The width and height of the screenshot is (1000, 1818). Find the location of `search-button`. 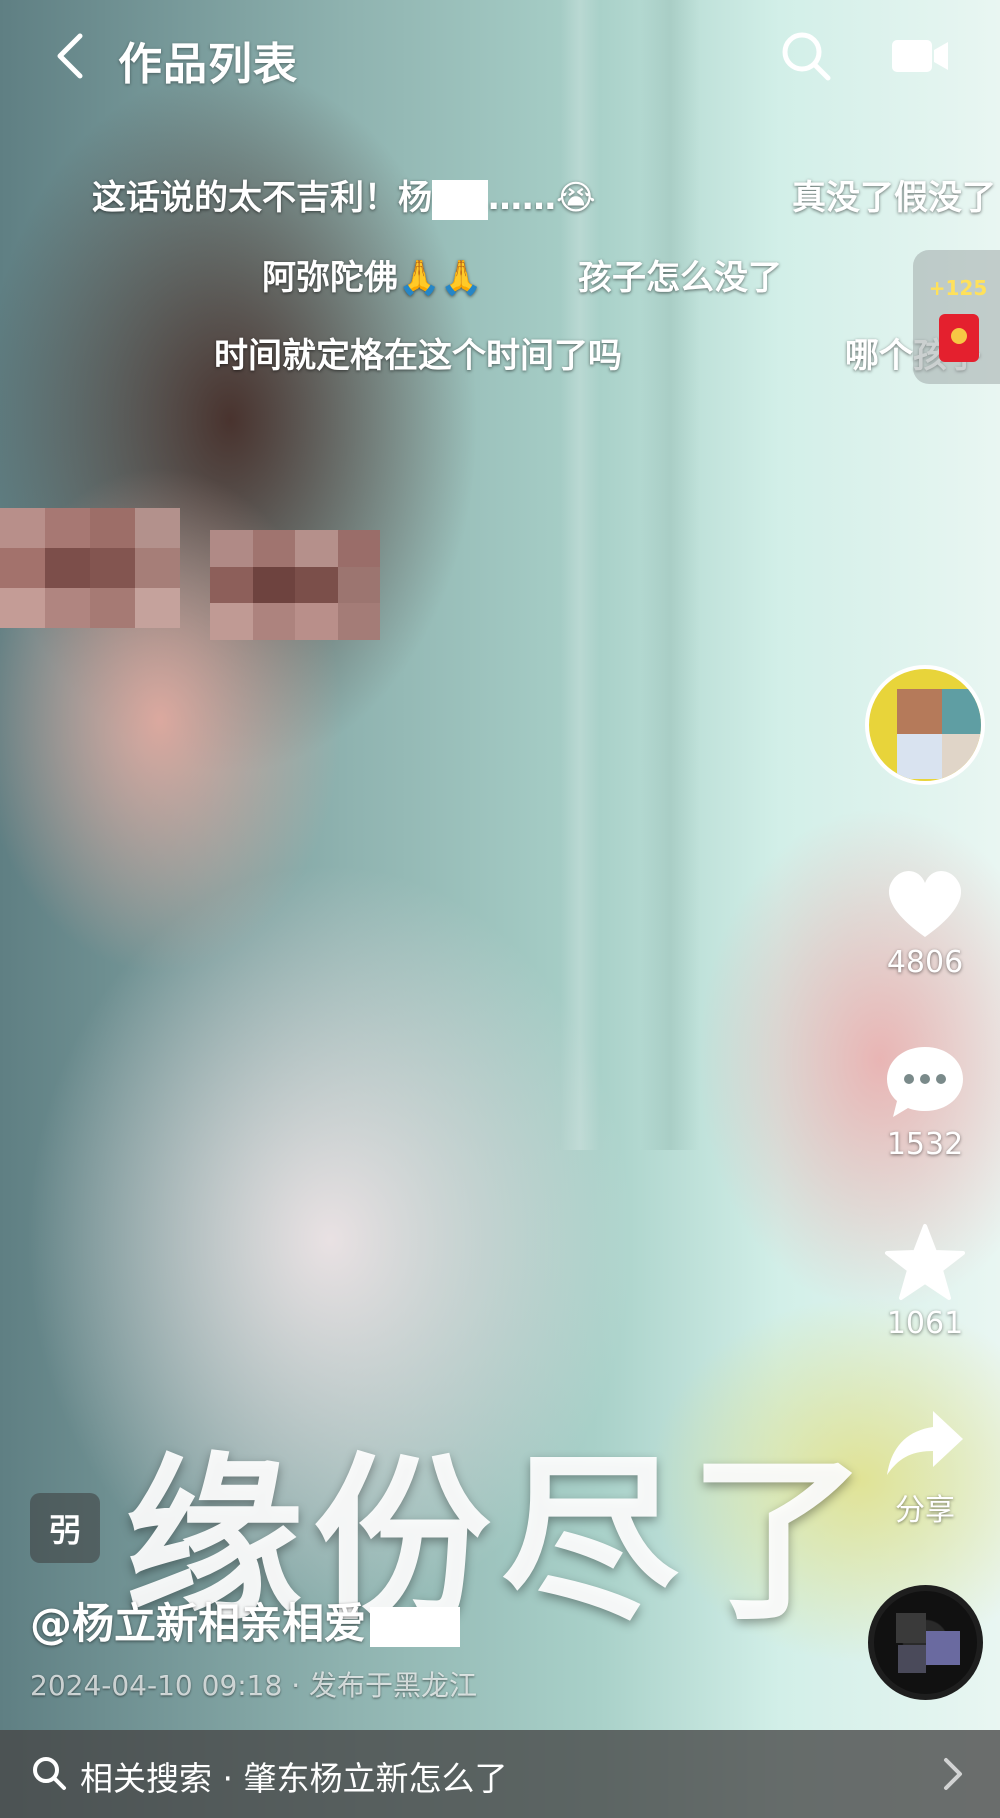

search-button is located at coordinates (806, 56).